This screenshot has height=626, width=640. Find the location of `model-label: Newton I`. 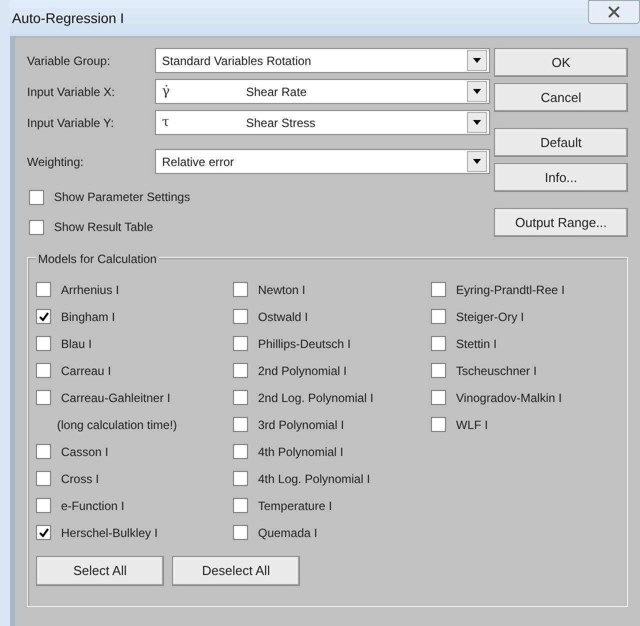

model-label: Newton I is located at coordinates (282, 290).